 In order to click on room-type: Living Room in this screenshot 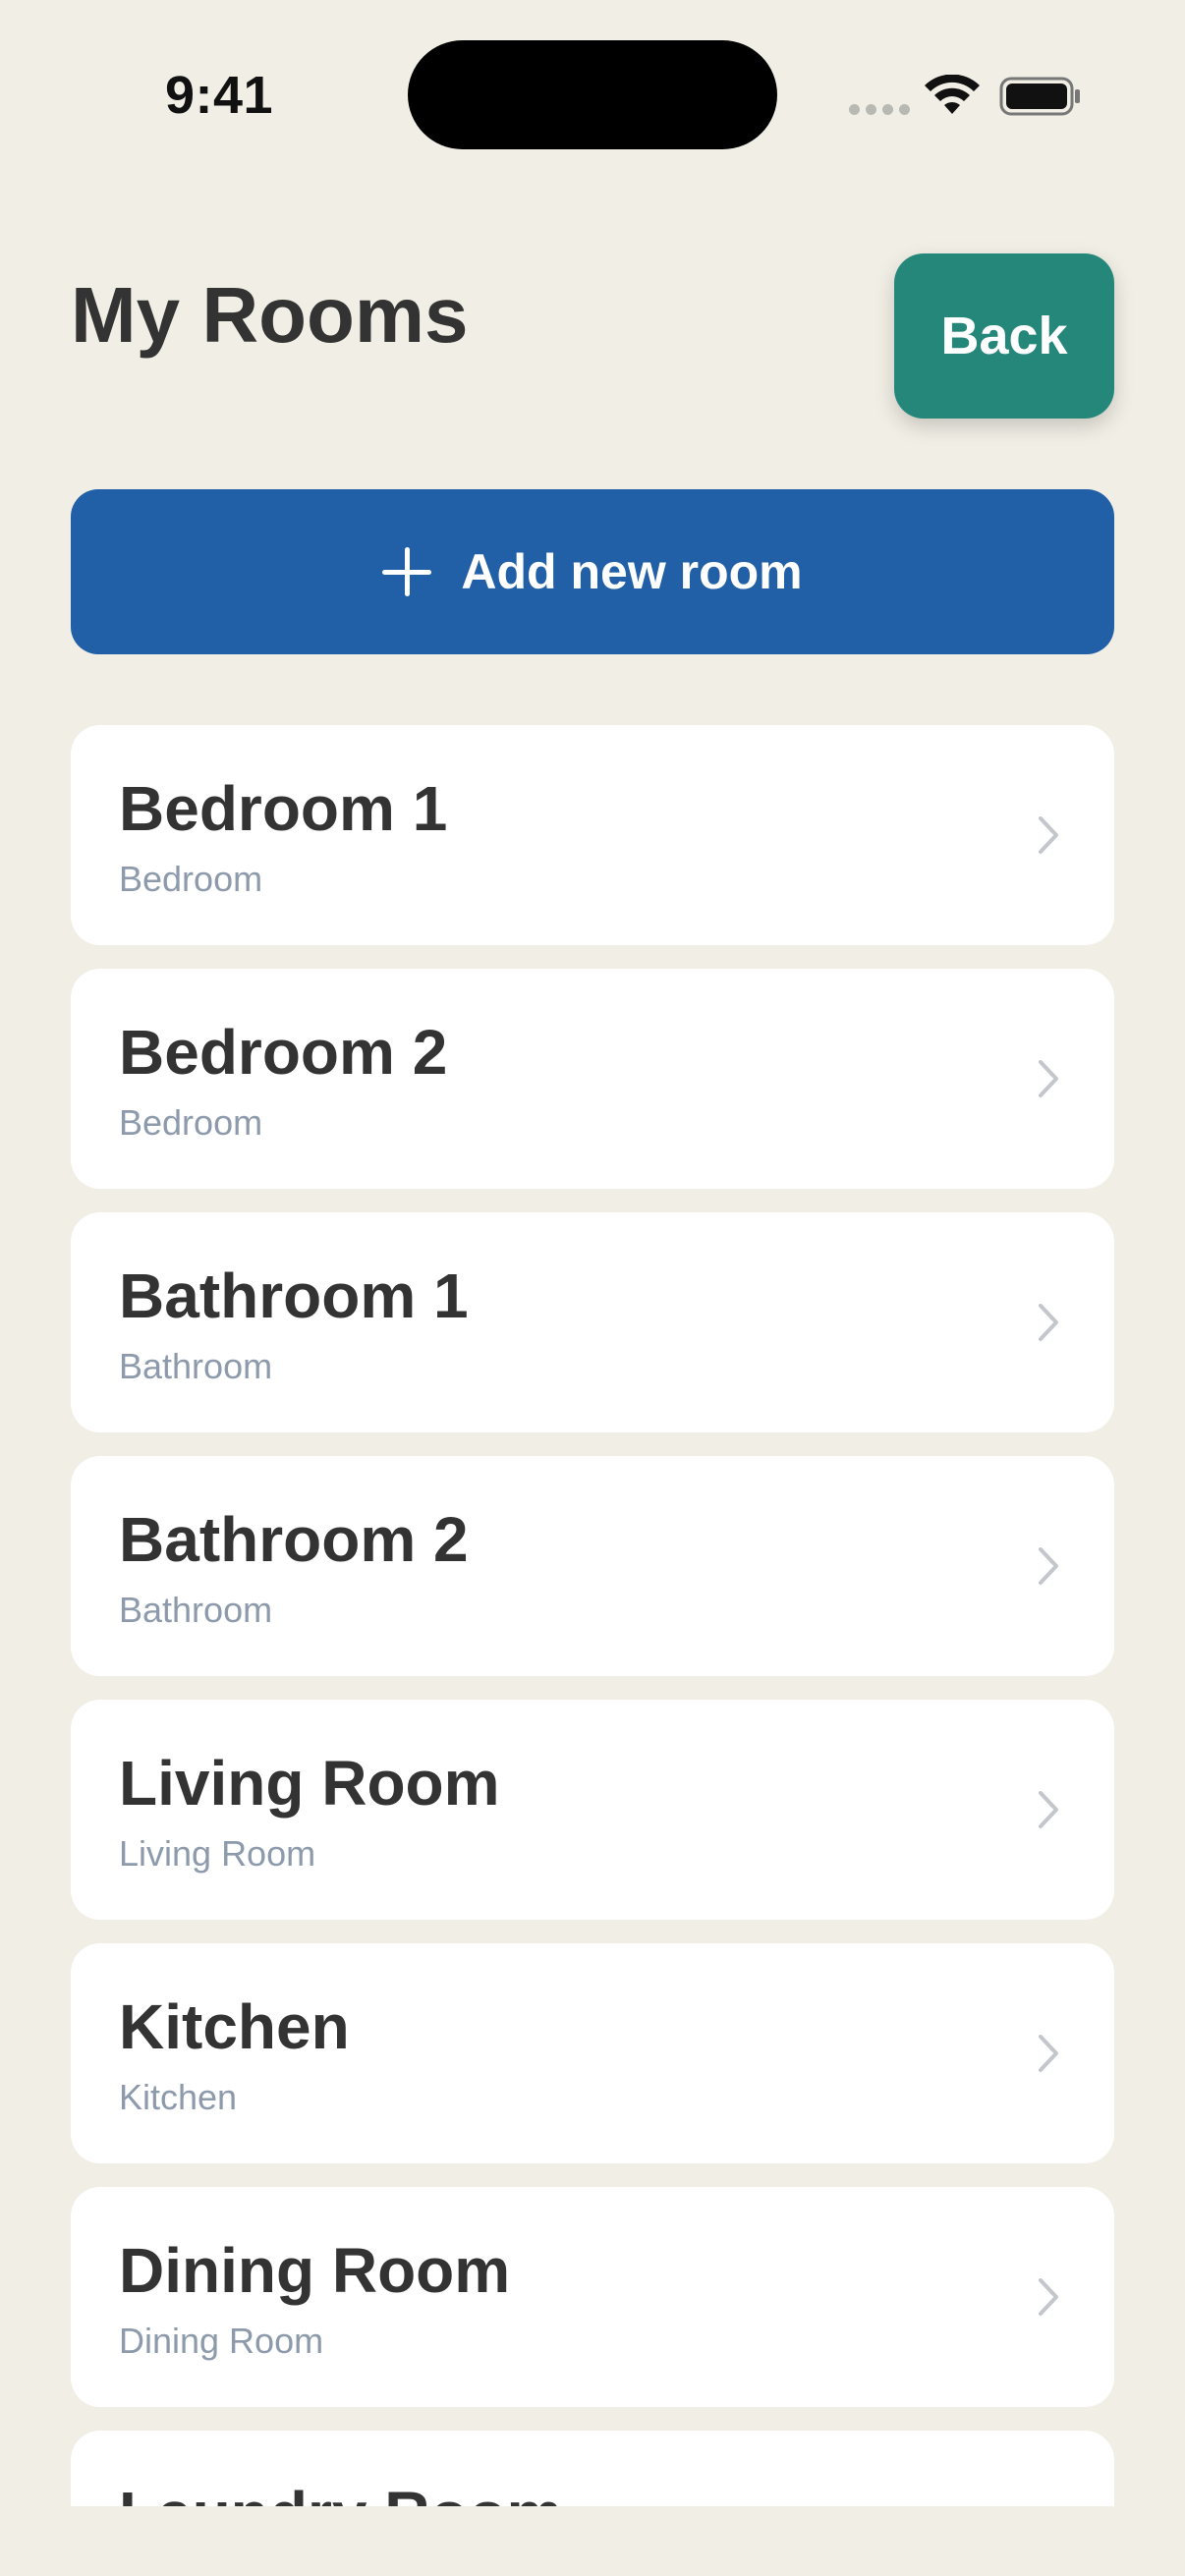, I will do `click(217, 1853)`.